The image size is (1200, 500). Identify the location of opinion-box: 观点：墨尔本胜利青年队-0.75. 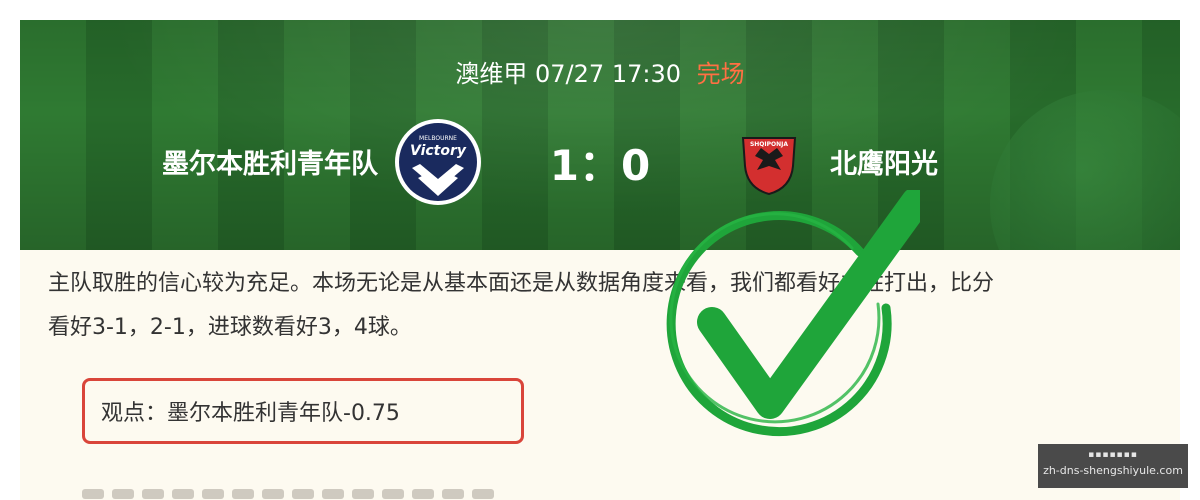
(303, 411).